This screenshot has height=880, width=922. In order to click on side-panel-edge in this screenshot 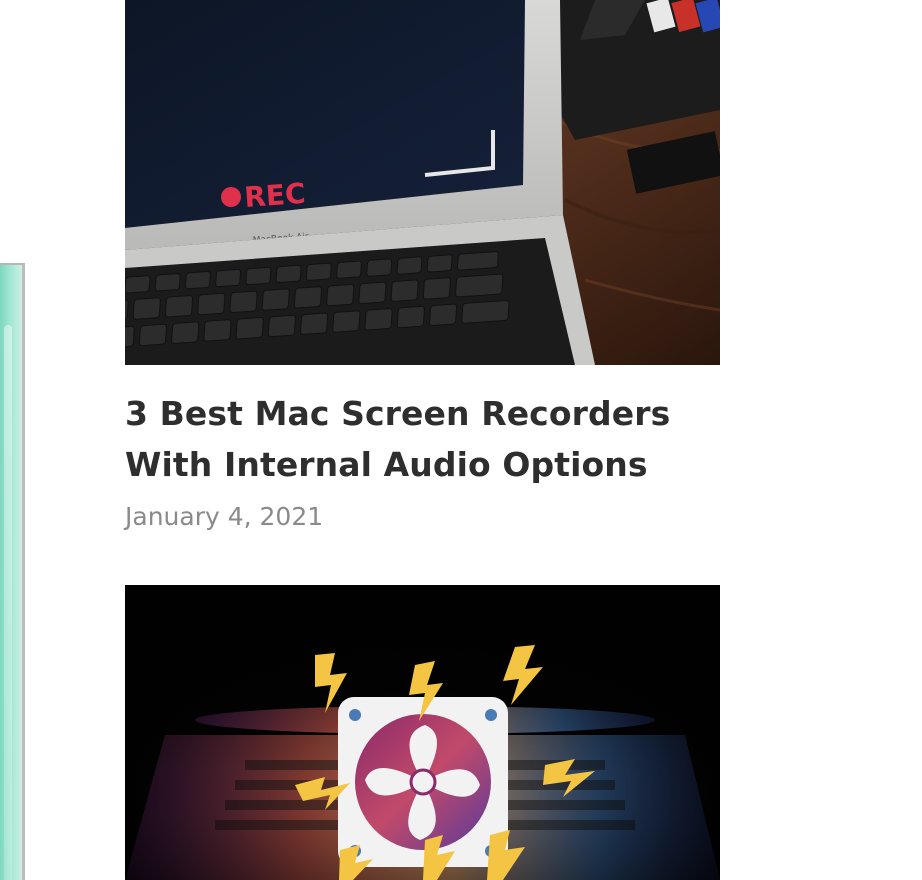, I will do `click(12, 571)`.